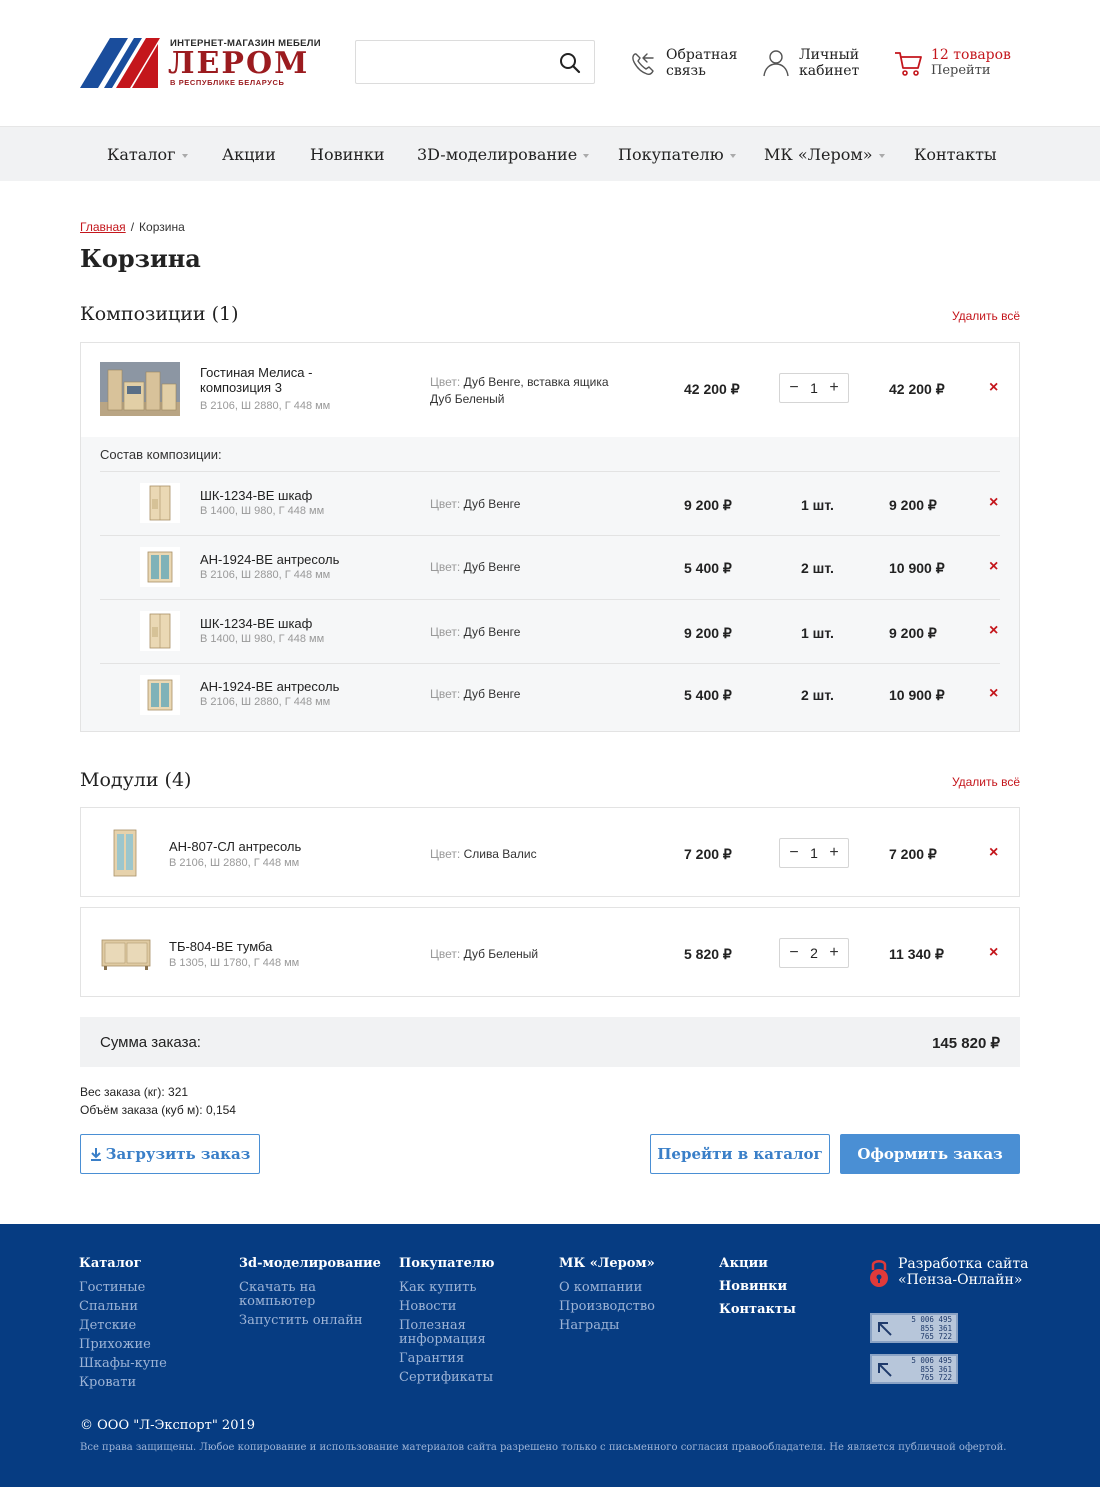 The height and width of the screenshot is (1487, 1100). I want to click on footer-link: Запустить онлайн, so click(309, 1321).